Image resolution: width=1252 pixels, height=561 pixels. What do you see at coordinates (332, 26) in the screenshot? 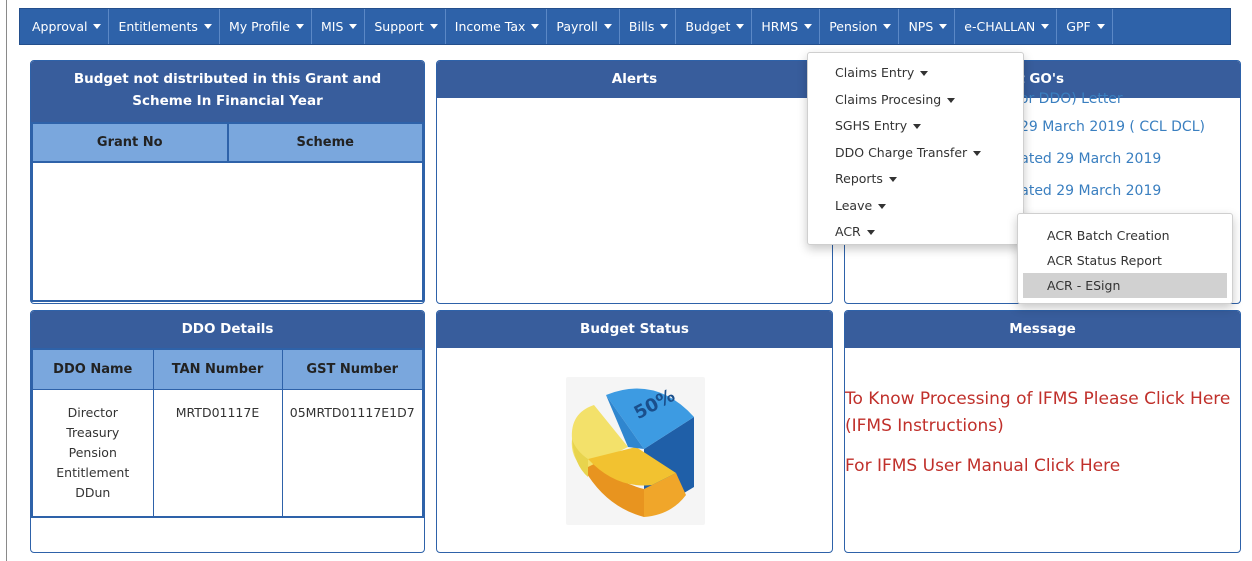
I see `nav-label: MIS` at bounding box center [332, 26].